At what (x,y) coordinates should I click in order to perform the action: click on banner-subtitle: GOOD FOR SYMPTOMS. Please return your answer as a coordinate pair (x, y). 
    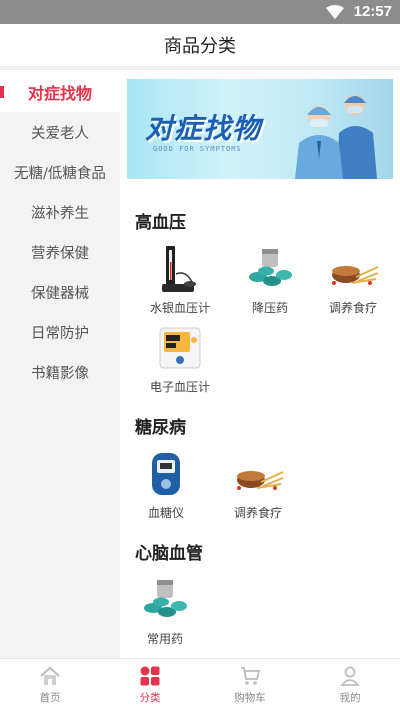
    Looking at the image, I should click on (197, 149).